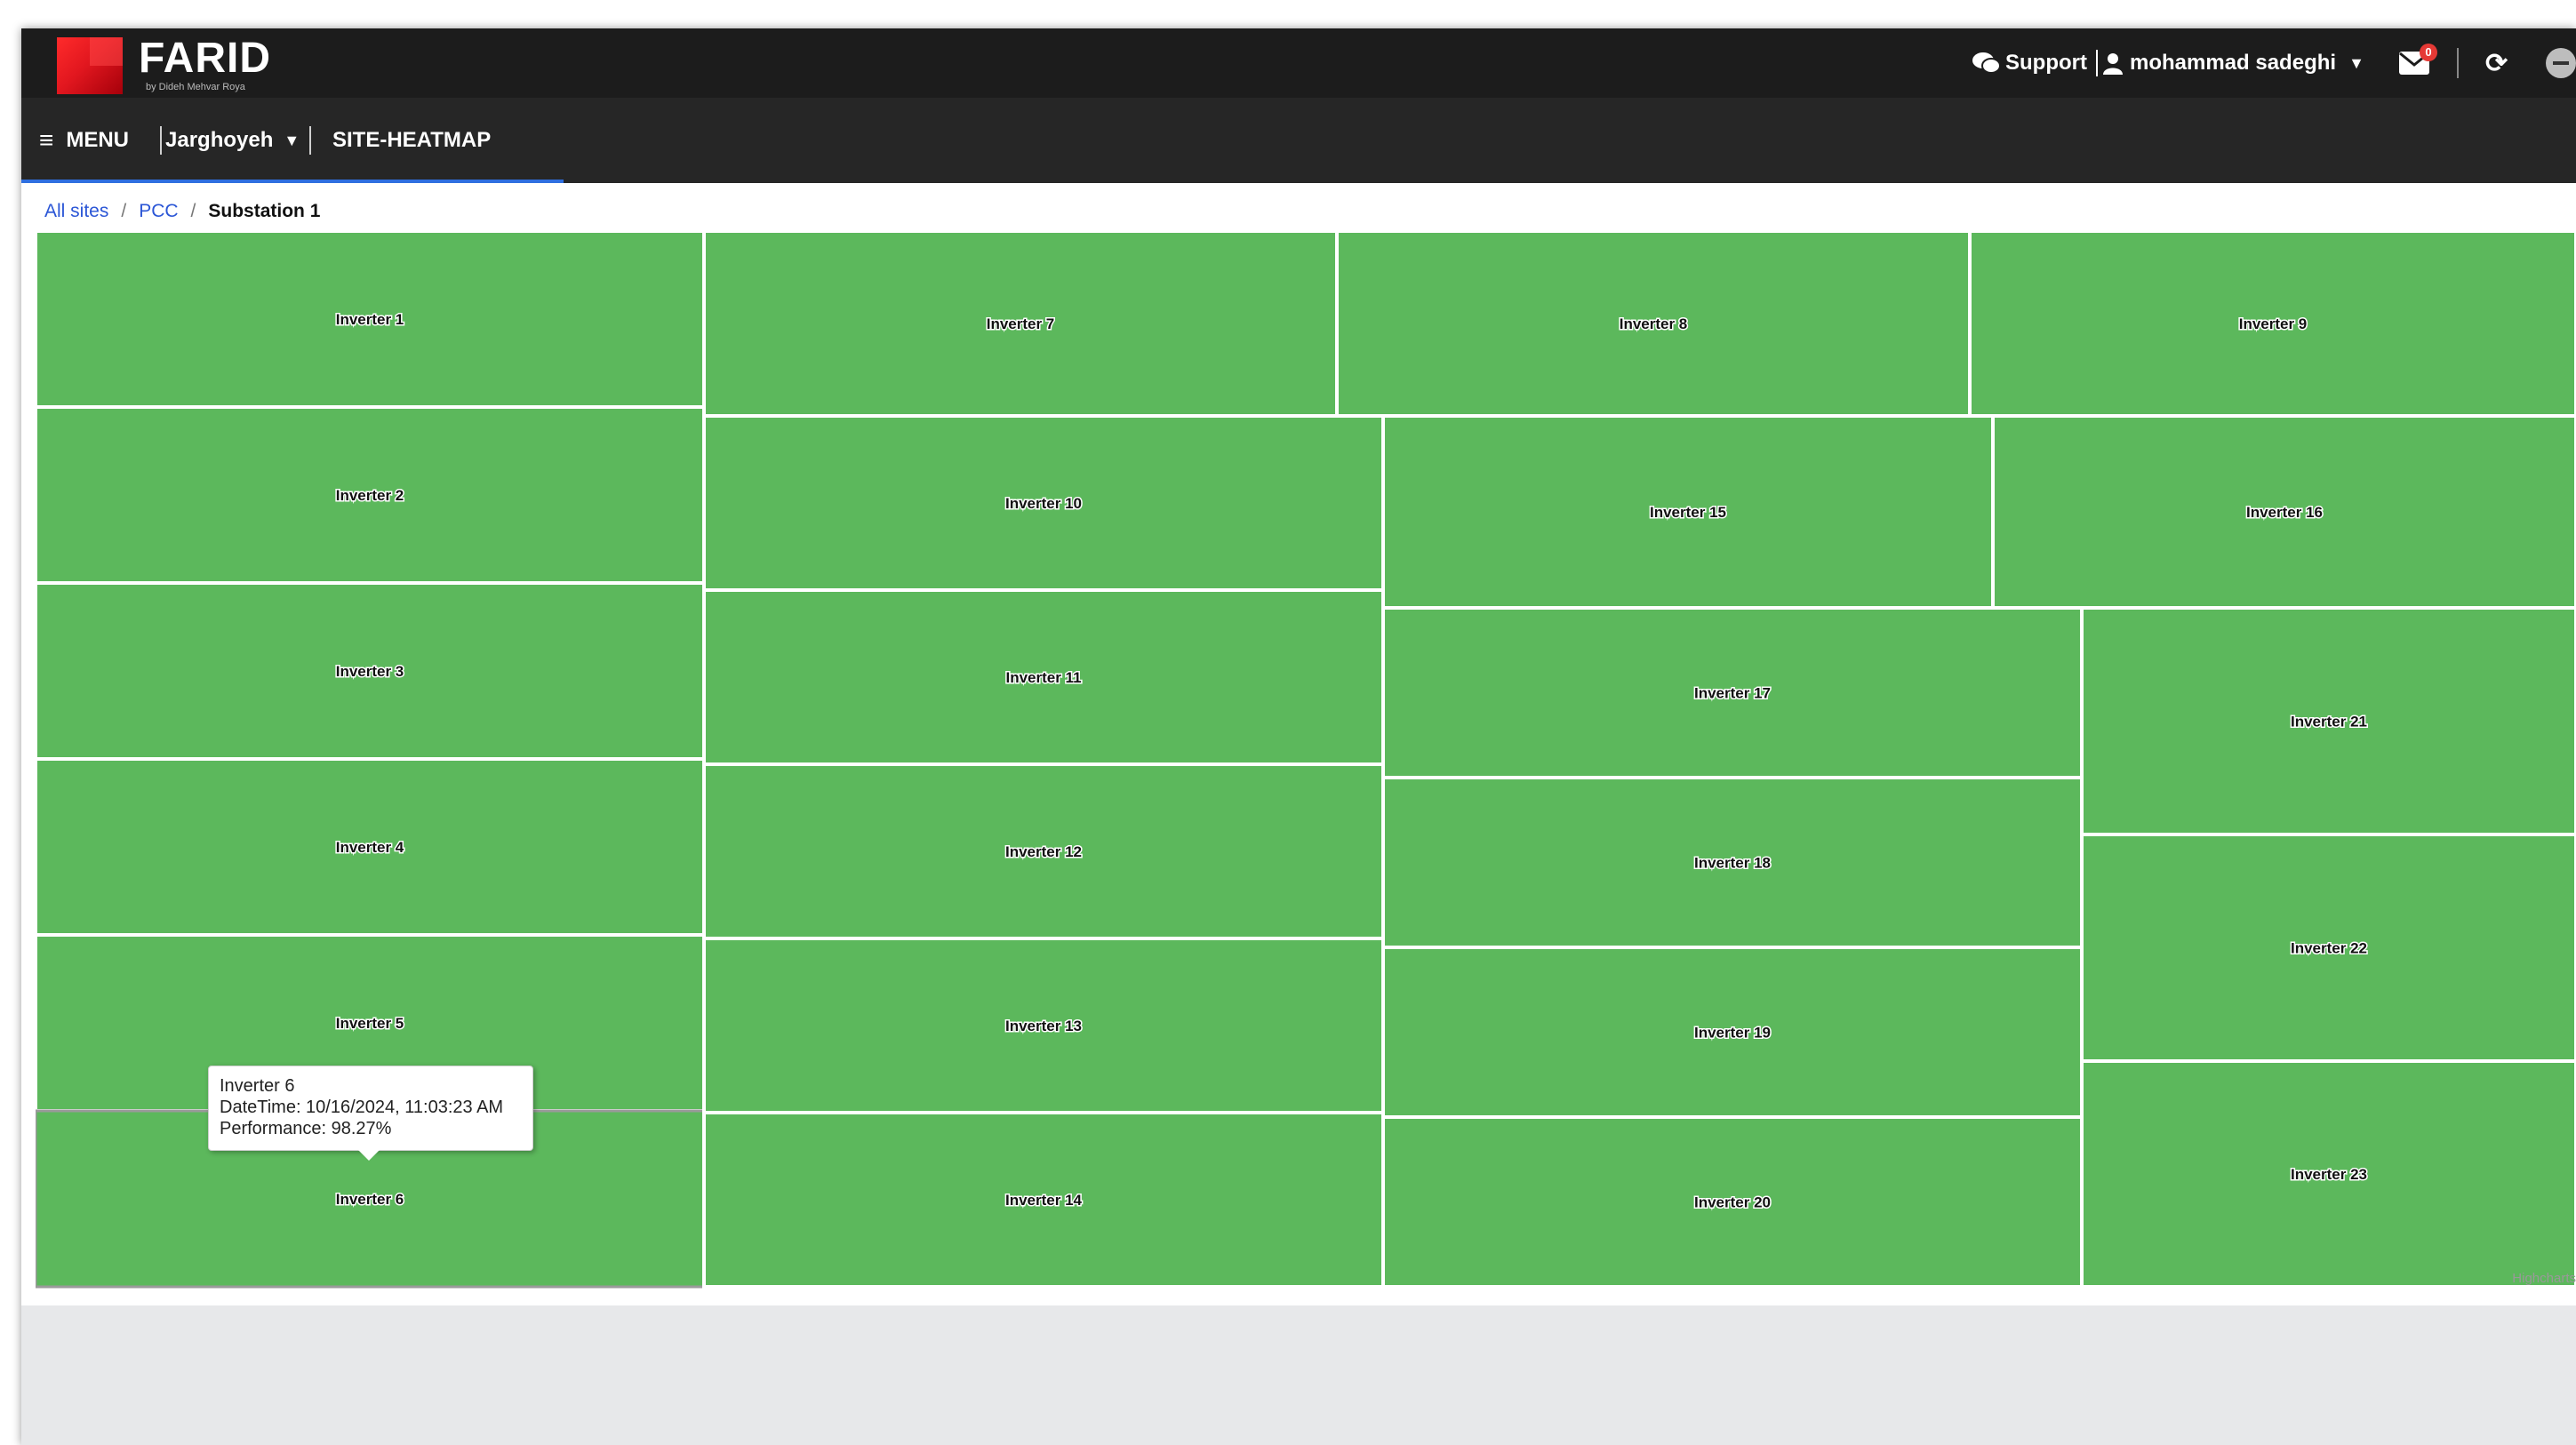 This screenshot has height=1445, width=2576. What do you see at coordinates (76, 211) in the screenshot?
I see `breadcrumb-all-sites: All sites` at bounding box center [76, 211].